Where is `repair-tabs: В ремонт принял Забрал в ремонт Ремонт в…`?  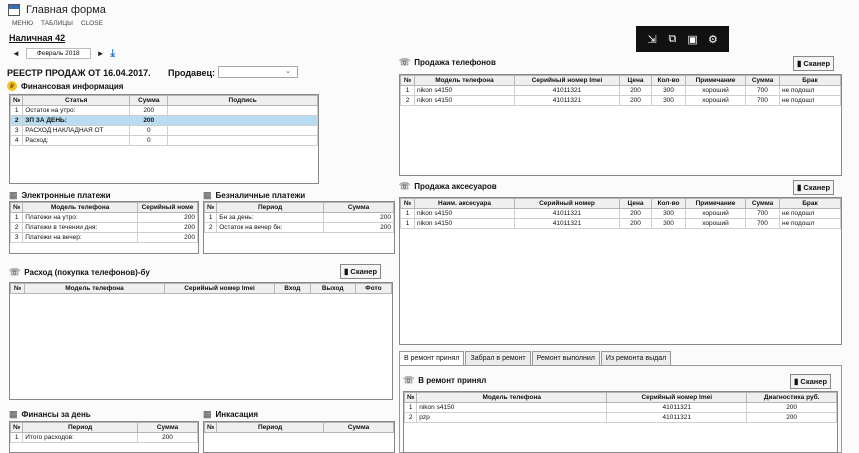 repair-tabs: В ремонт принял Забрал в ремонт Ремонт в… is located at coordinates (535, 358).